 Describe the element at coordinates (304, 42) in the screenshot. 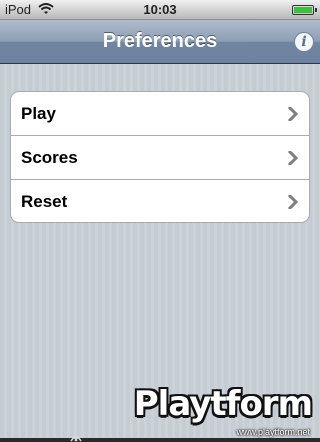

I see `info-icon: i` at that location.